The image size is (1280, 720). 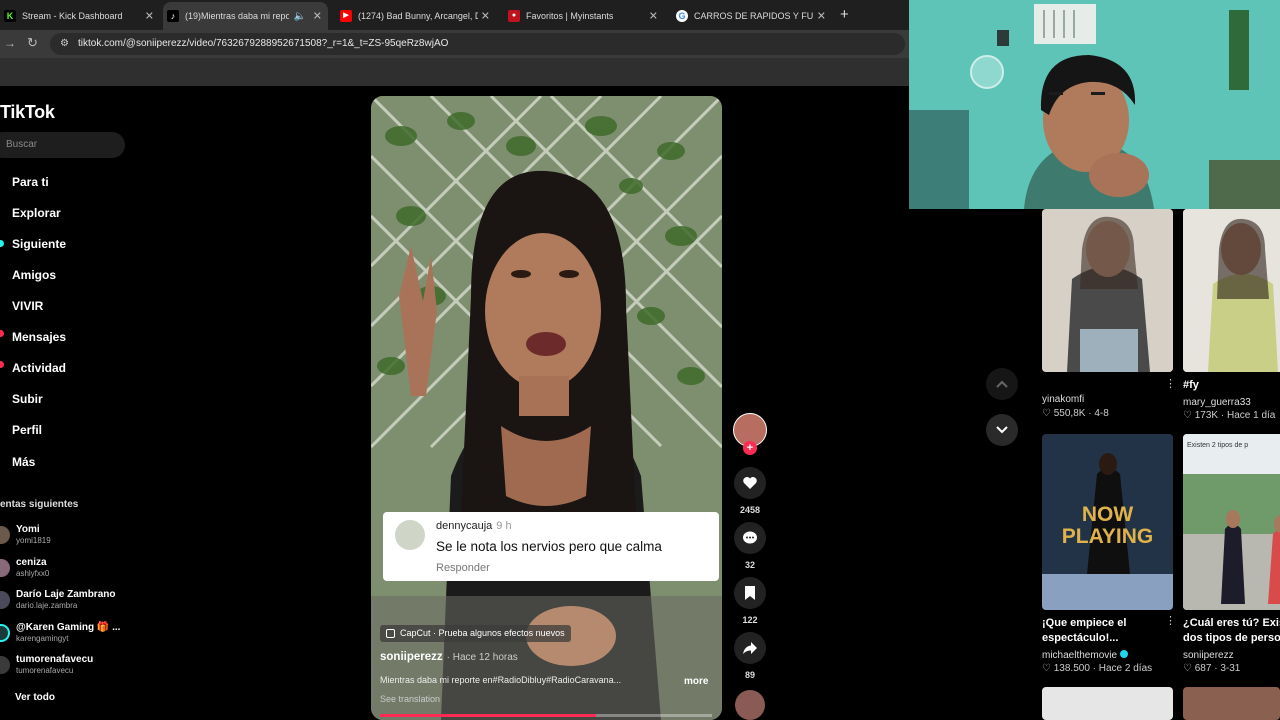 I want to click on nav-mensajes: Mensajes, so click(x=39, y=337).